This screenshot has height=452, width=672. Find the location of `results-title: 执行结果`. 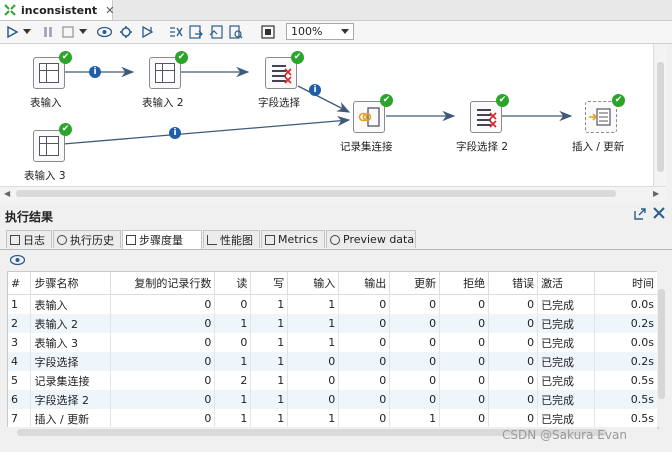

results-title: 执行结果 is located at coordinates (29, 217).